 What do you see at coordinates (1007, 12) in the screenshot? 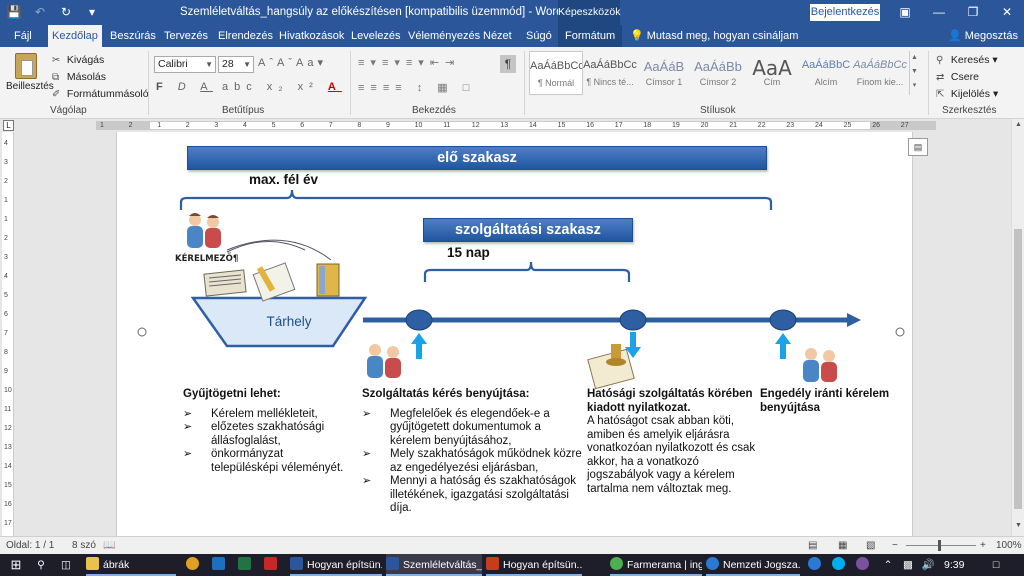
I see `close-icon: ✕` at bounding box center [1007, 12].